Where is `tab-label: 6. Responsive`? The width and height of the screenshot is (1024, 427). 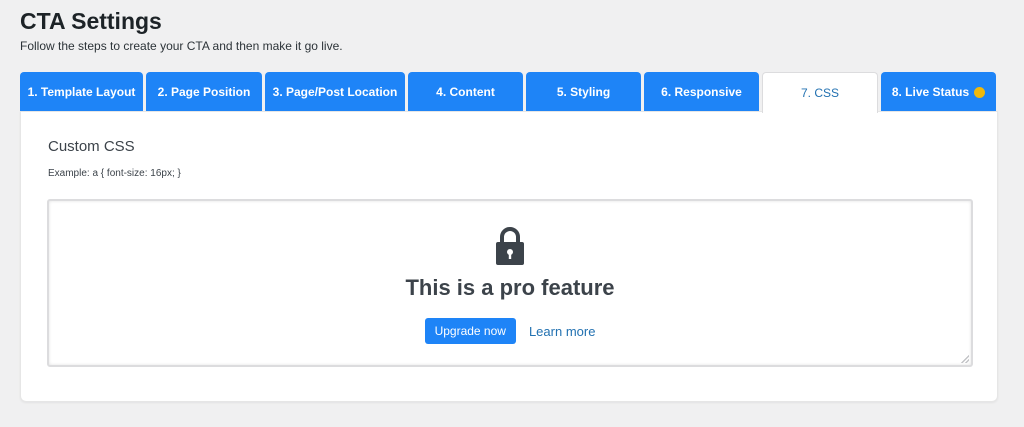 tab-label: 6. Responsive is located at coordinates (701, 92).